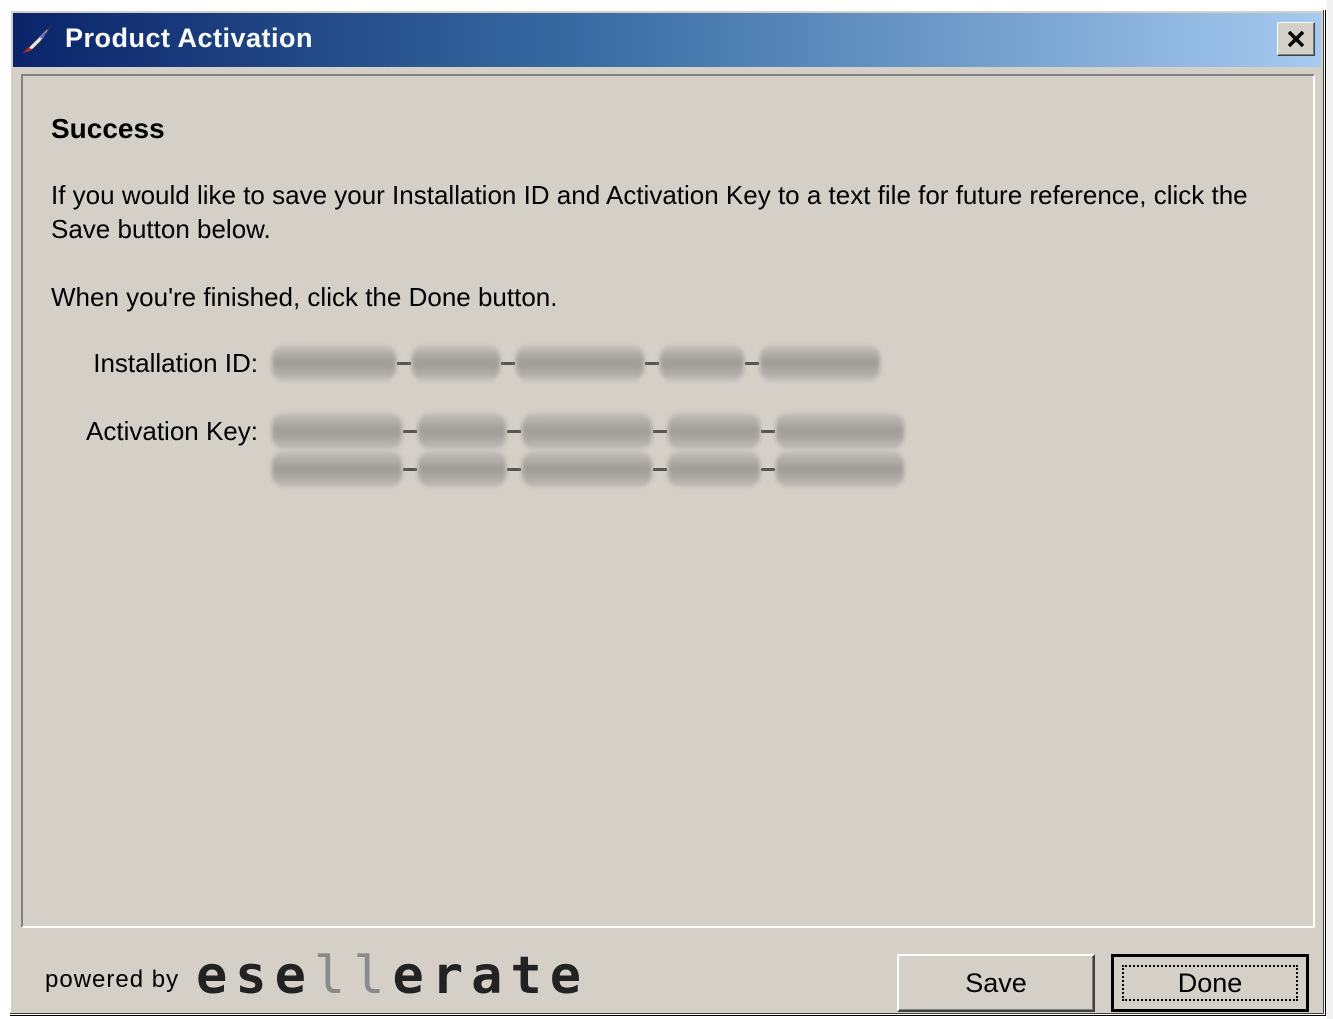 The image size is (1333, 1019). What do you see at coordinates (668, 972) in the screenshot?
I see `dialog-footer: powered by esellerate Save Done` at bounding box center [668, 972].